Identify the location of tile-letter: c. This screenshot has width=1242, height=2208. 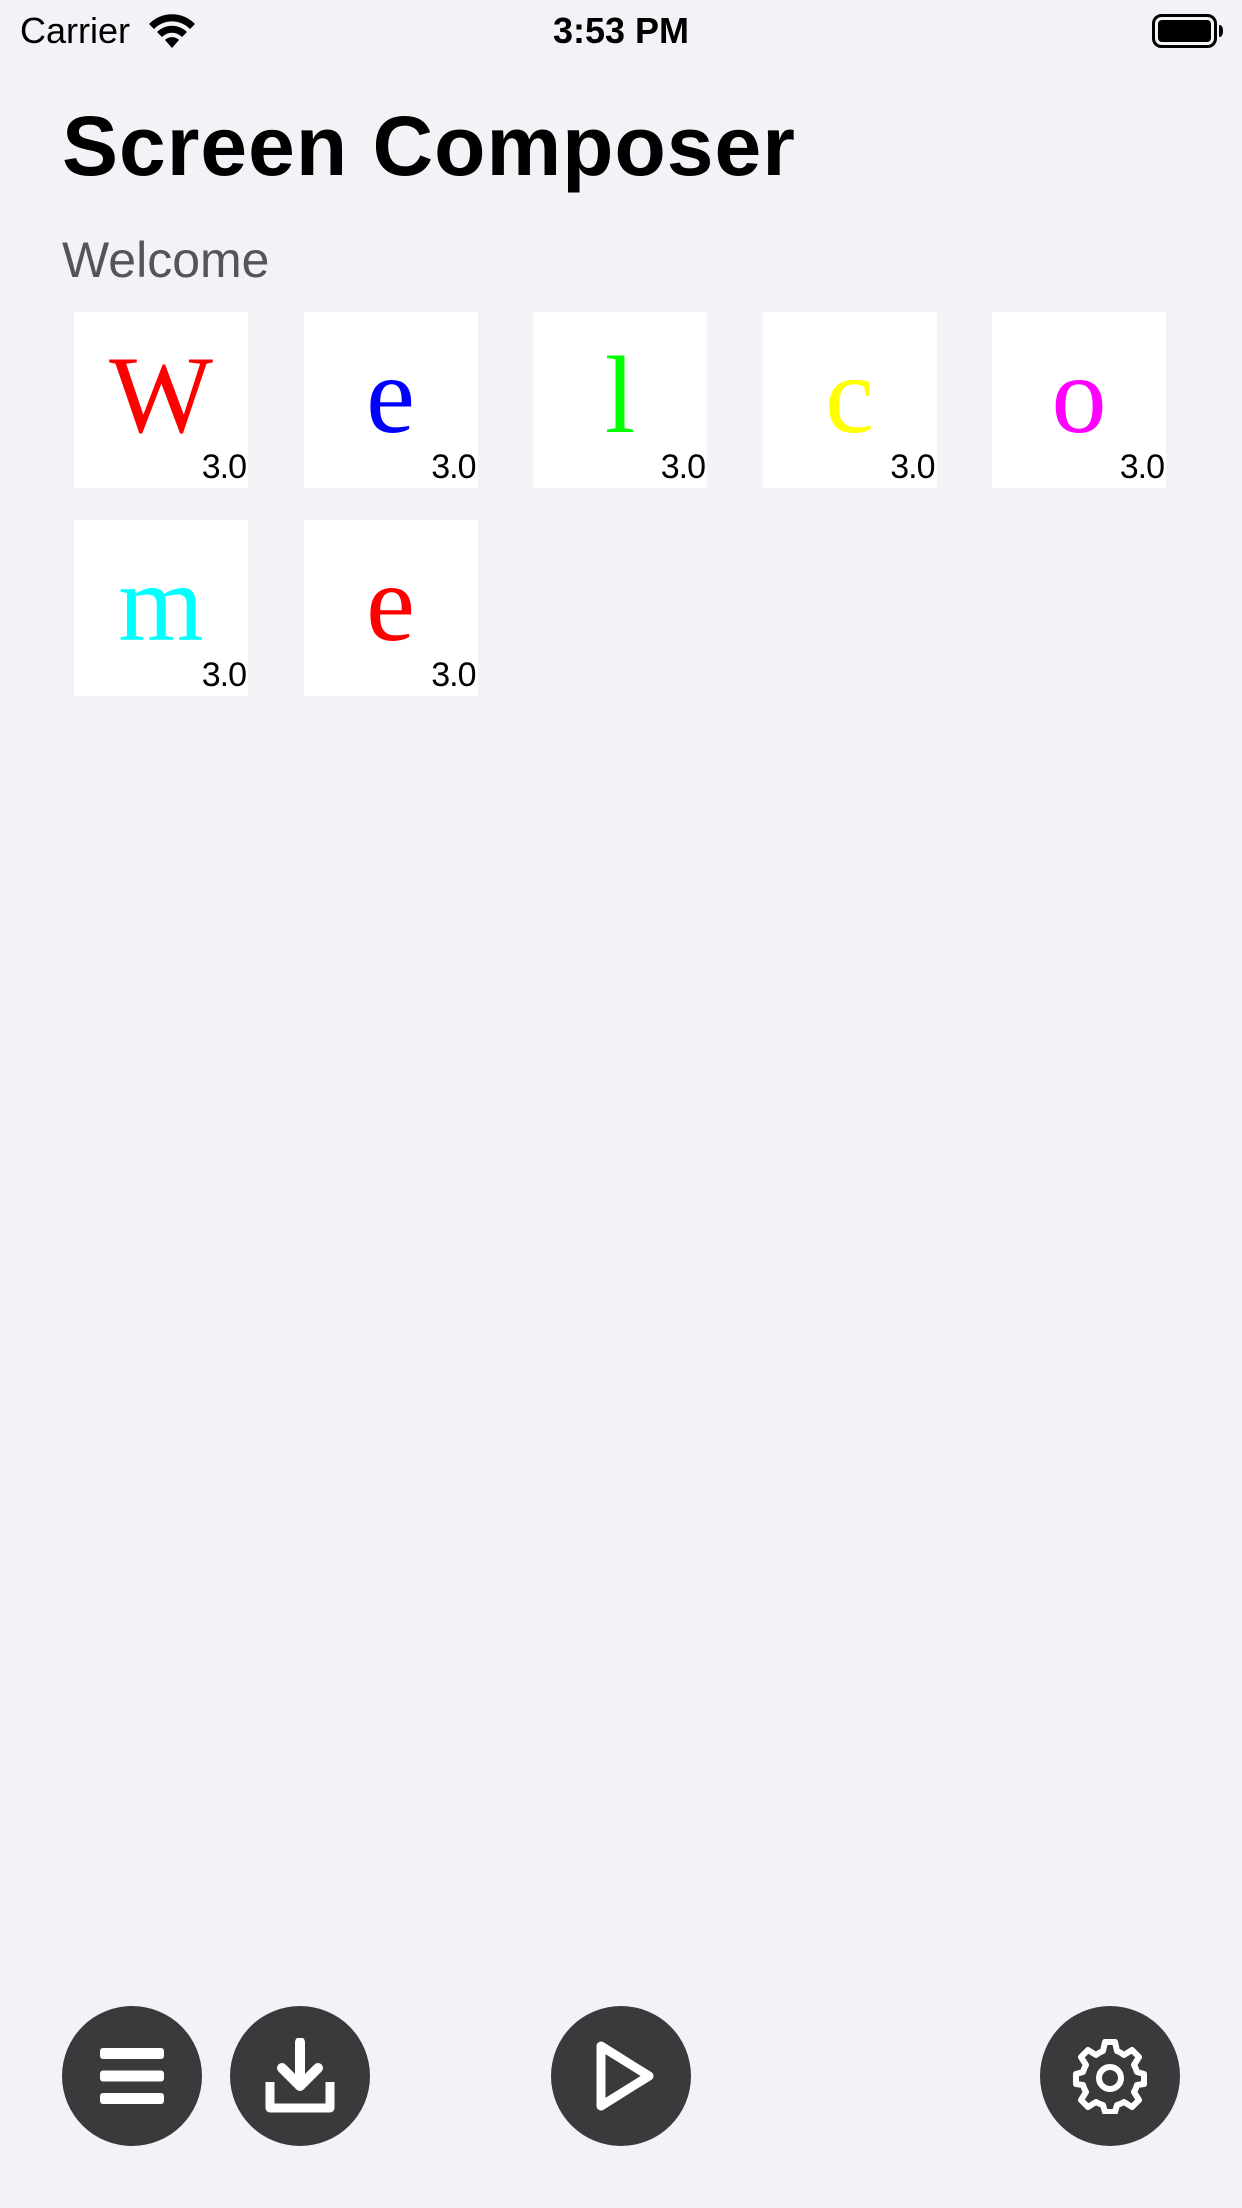
(849, 395).